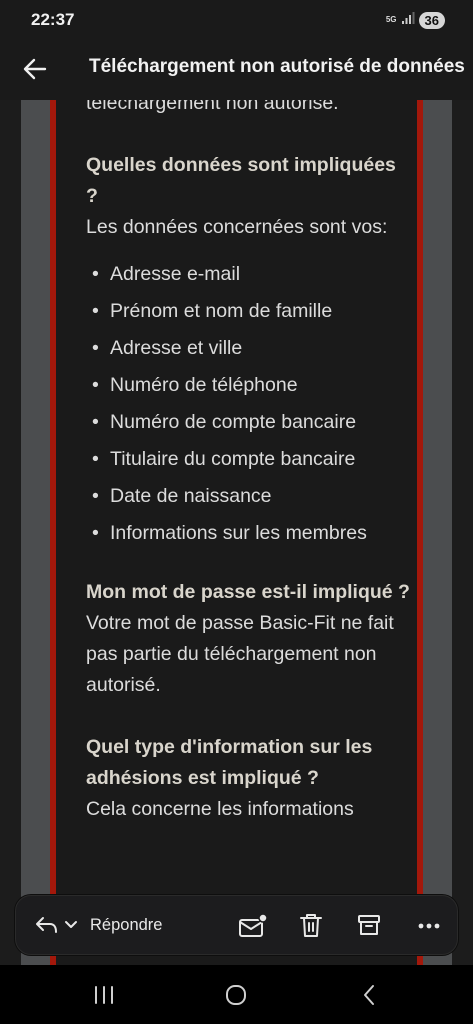 The width and height of the screenshot is (473, 1024). I want to click on reply-toolbar: Répondre, so click(236, 925).